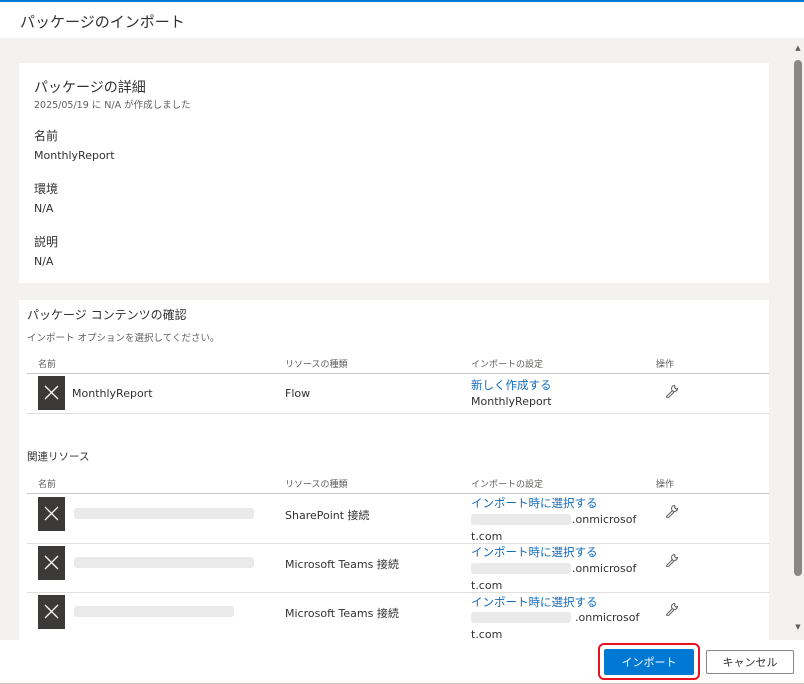 The height and width of the screenshot is (684, 804). I want to click on contents-title: パッケージ コンテンツの確認, so click(107, 315).